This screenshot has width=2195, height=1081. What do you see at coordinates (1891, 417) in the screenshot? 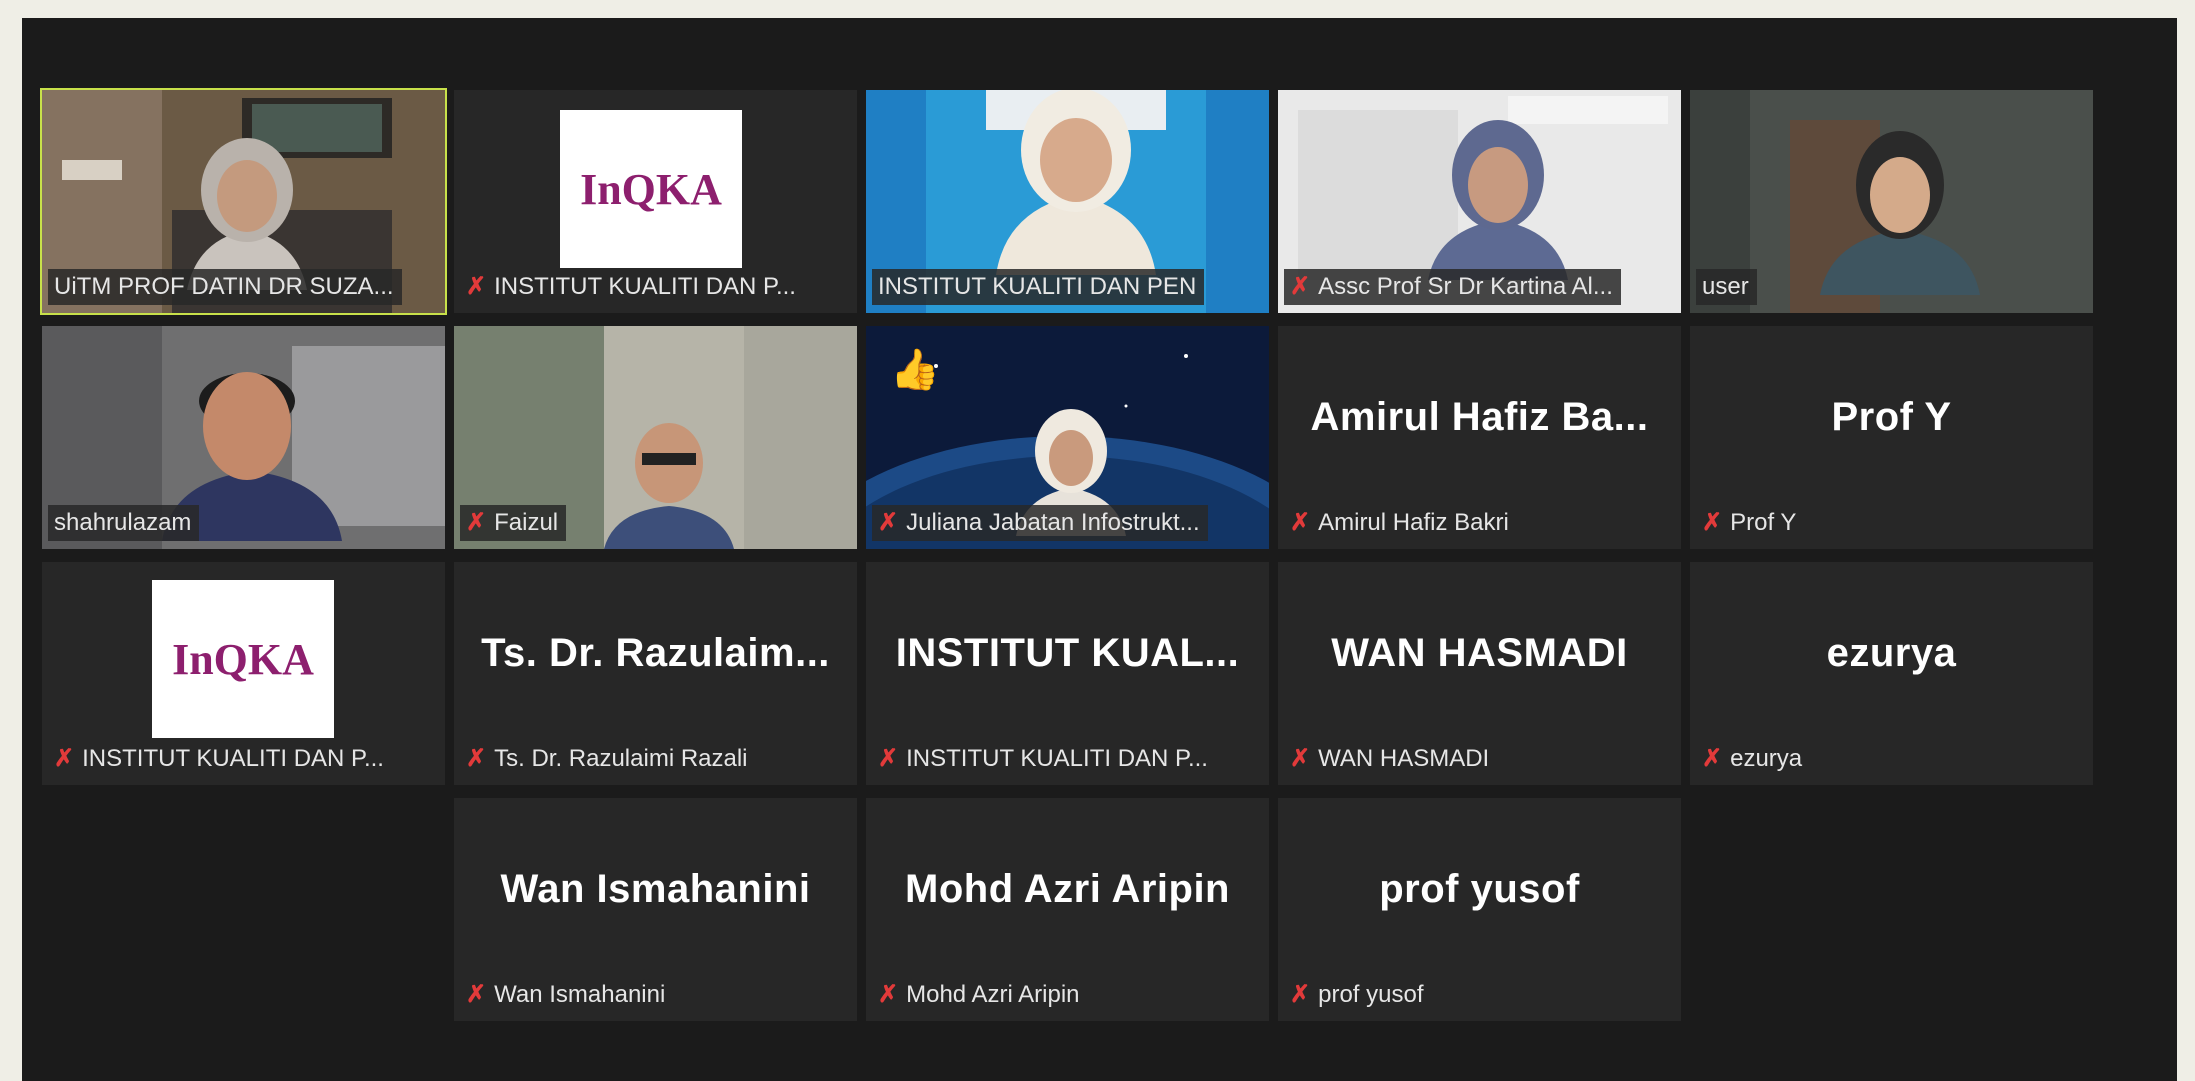
I see `participant-display-name: Prof Y` at bounding box center [1891, 417].